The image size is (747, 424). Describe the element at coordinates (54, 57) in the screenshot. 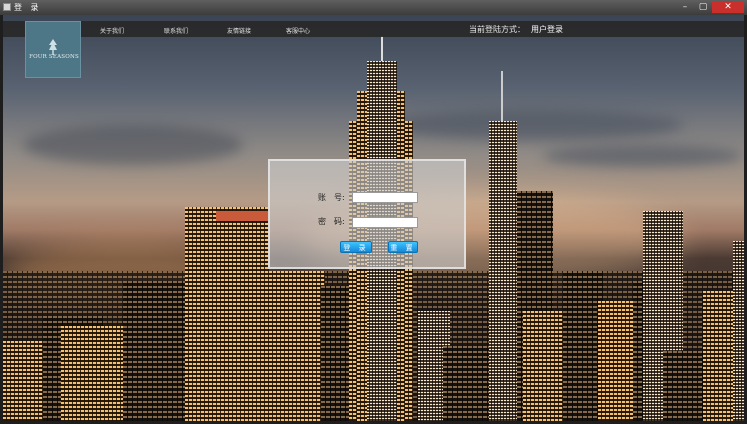

I see `logo-text: FOUR SEASONS` at that location.